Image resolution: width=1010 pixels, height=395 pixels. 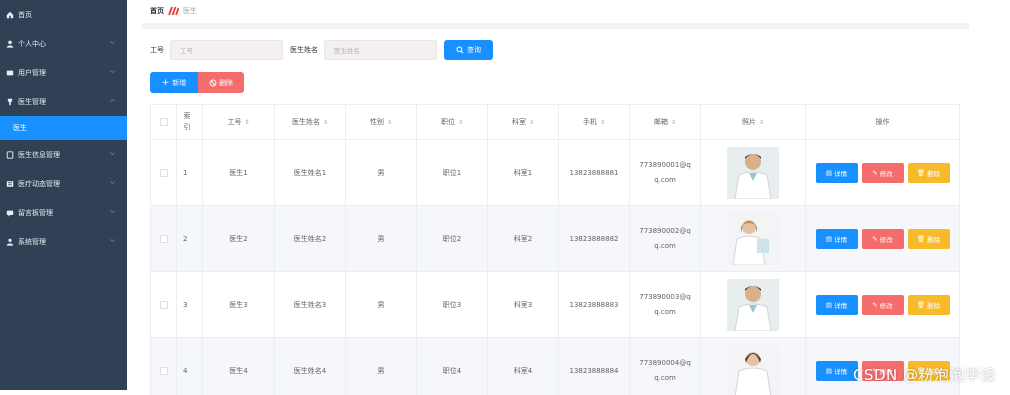 What do you see at coordinates (665, 238) in the screenshot?
I see `row-email: 773890002@qq.com` at bounding box center [665, 238].